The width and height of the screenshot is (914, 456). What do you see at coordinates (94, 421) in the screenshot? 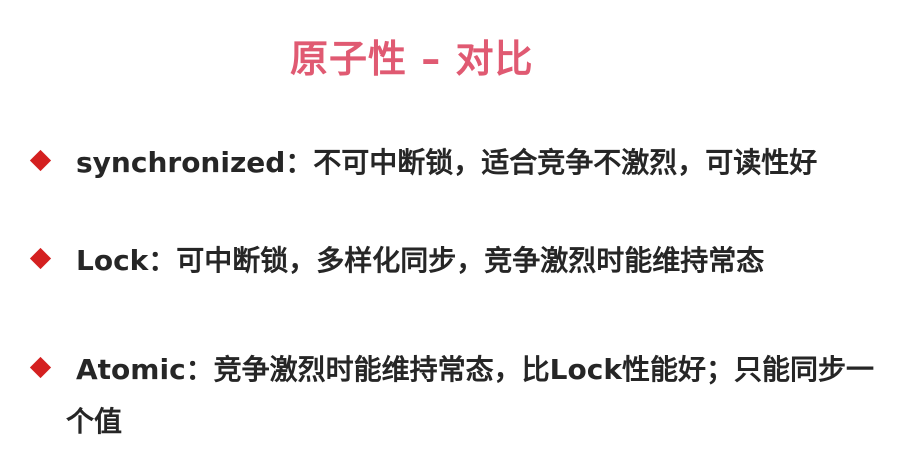
I see `bullet-text-continuation: 个值` at bounding box center [94, 421].